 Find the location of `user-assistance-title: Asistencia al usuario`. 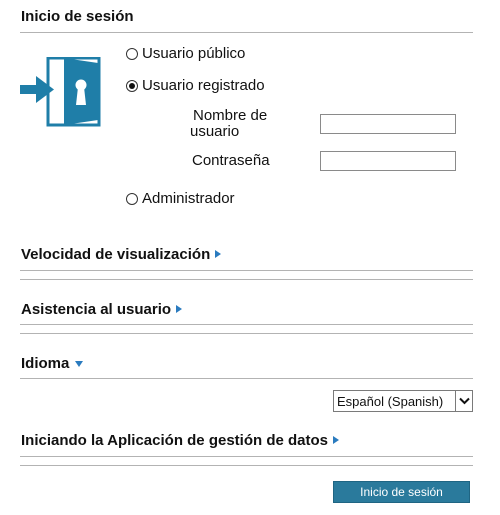

user-assistance-title: Asistencia al usuario is located at coordinates (96, 309).